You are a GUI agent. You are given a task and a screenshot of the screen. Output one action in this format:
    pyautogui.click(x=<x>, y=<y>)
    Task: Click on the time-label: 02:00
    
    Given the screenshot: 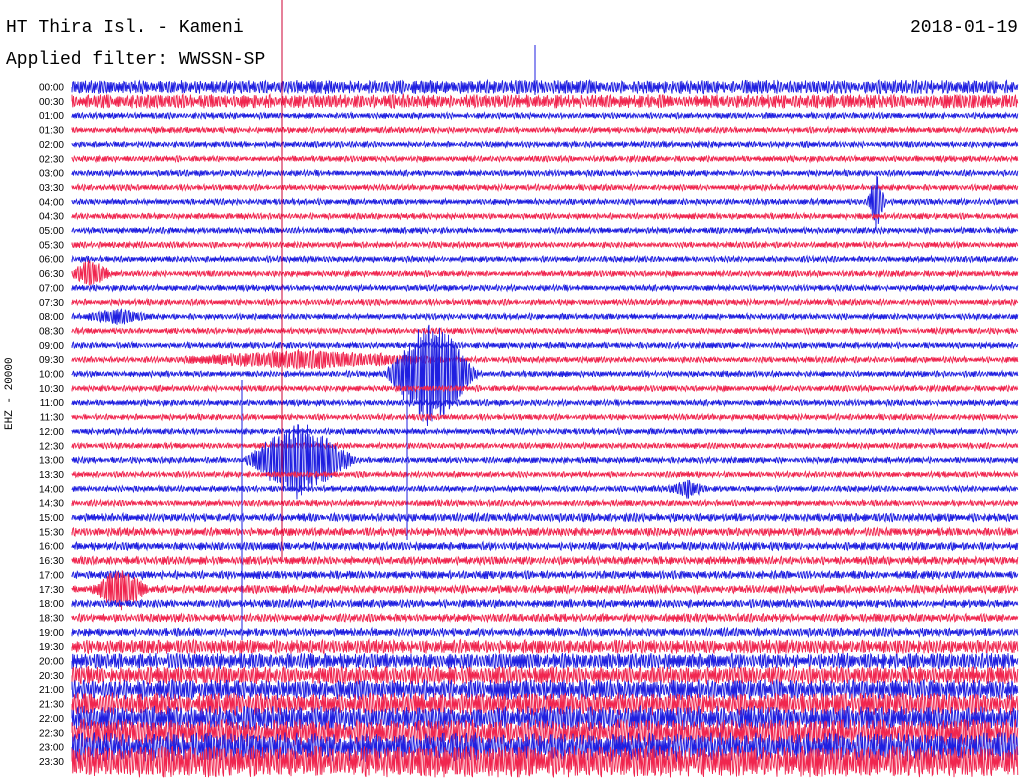 What is the action you would take?
    pyautogui.click(x=51, y=145)
    